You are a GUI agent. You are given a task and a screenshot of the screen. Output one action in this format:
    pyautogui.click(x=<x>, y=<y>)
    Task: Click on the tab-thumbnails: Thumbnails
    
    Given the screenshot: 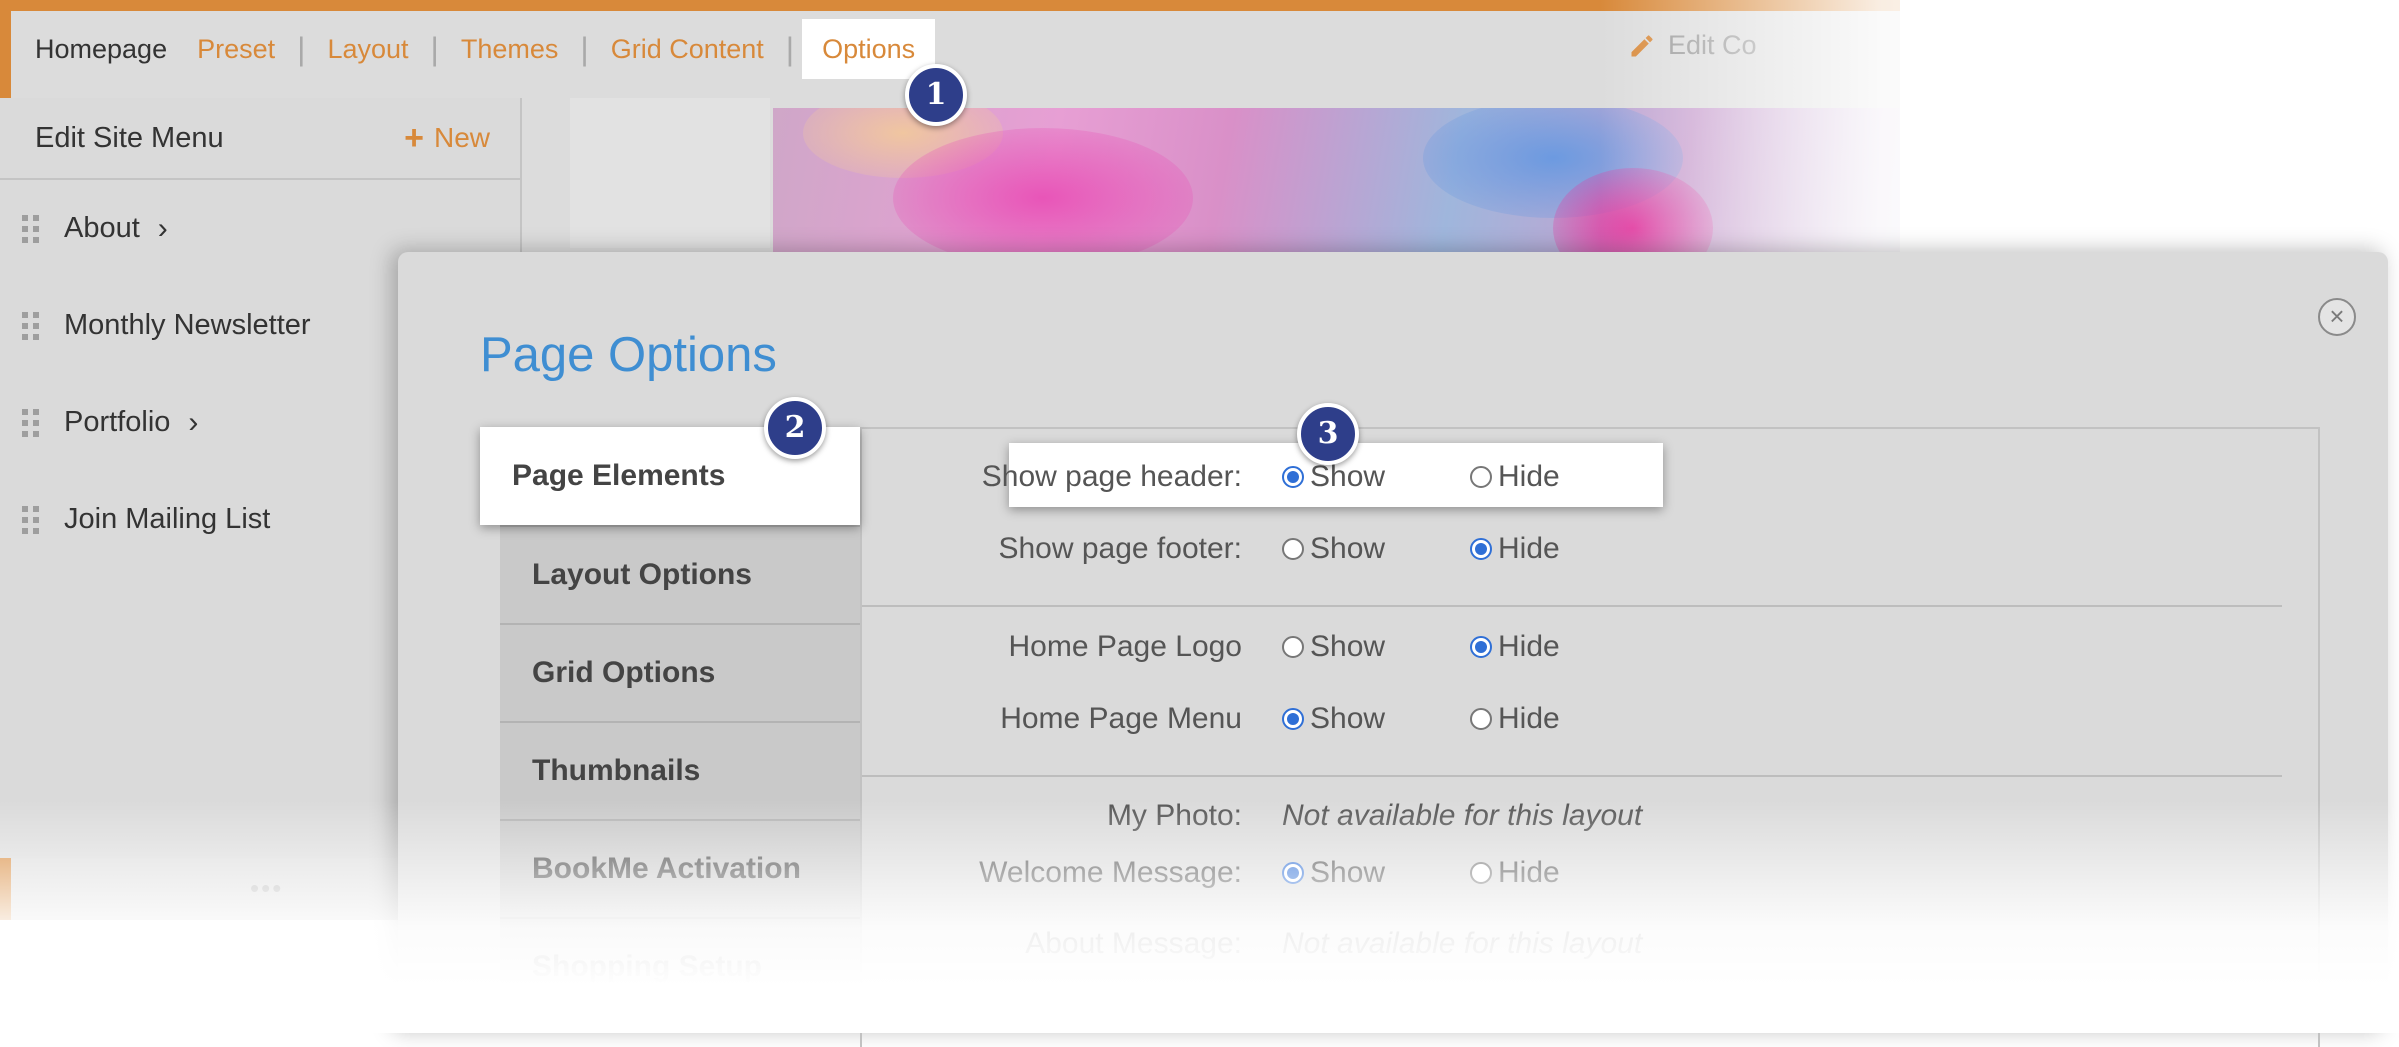 What is the action you would take?
    pyautogui.click(x=680, y=770)
    